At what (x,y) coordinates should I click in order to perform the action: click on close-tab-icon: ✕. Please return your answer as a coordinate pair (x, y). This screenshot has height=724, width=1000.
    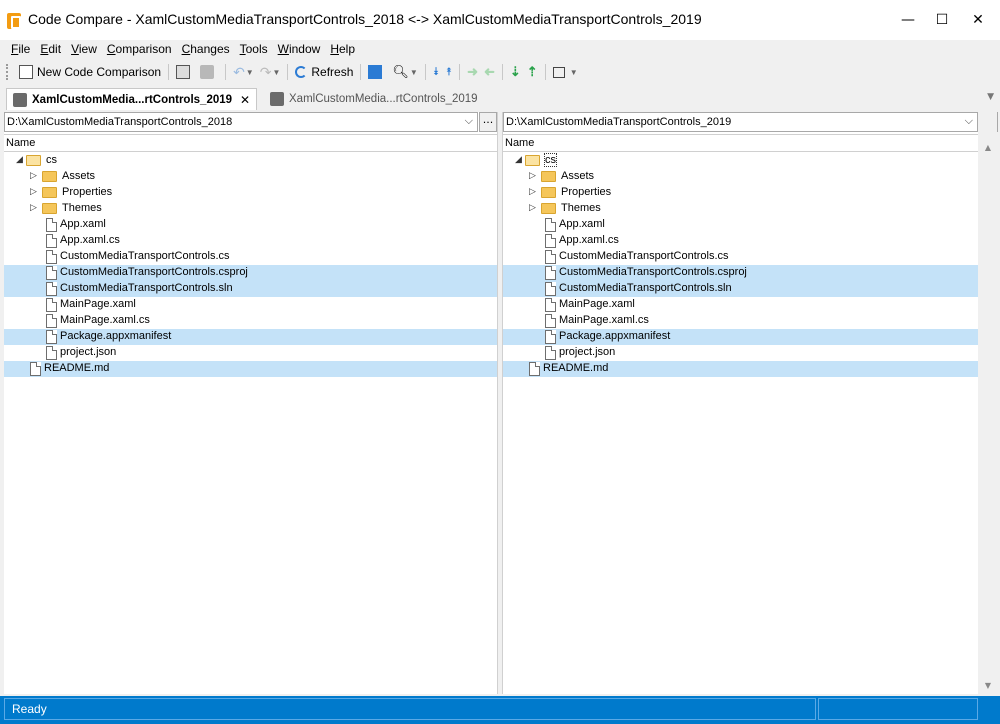
    Looking at the image, I should click on (245, 100).